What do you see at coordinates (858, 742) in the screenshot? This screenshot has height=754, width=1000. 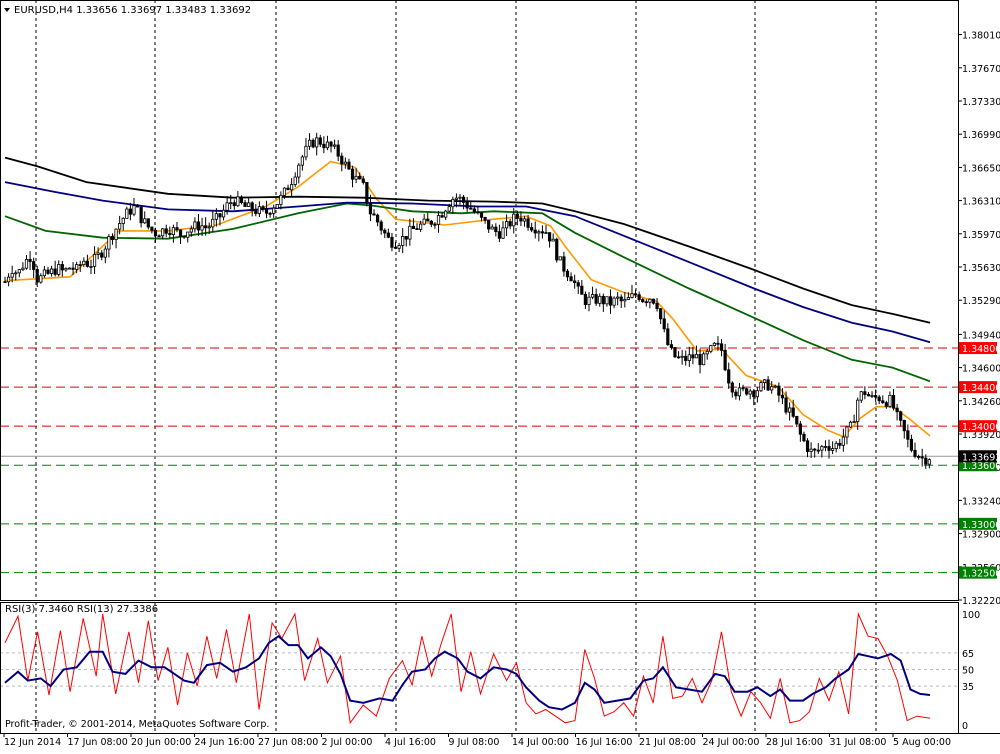 I see `x-tick-label-13: 31 Jul 08:00` at bounding box center [858, 742].